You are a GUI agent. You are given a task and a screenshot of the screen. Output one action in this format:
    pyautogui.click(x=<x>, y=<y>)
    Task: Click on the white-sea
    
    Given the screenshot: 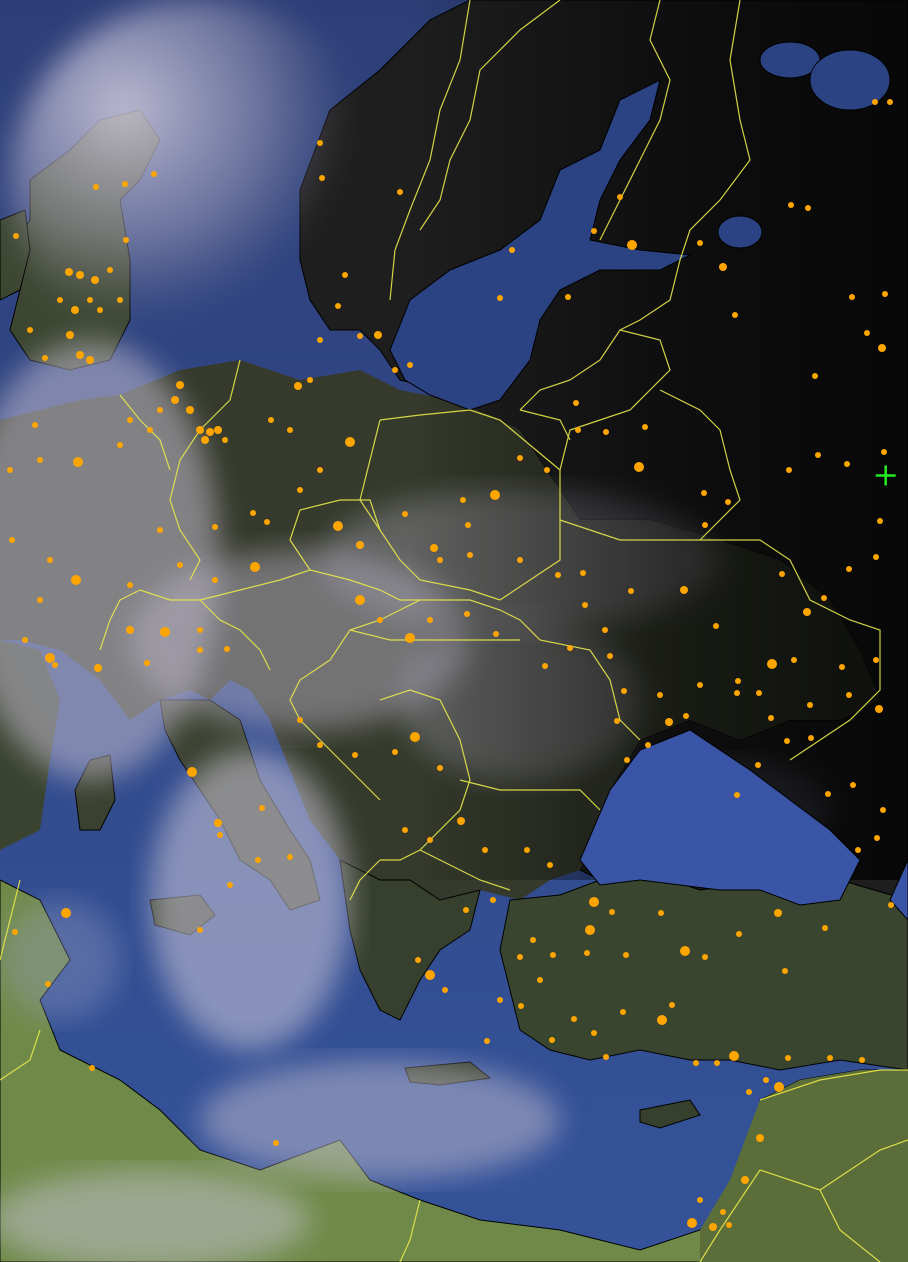 What is the action you would take?
    pyautogui.click(x=850, y=80)
    